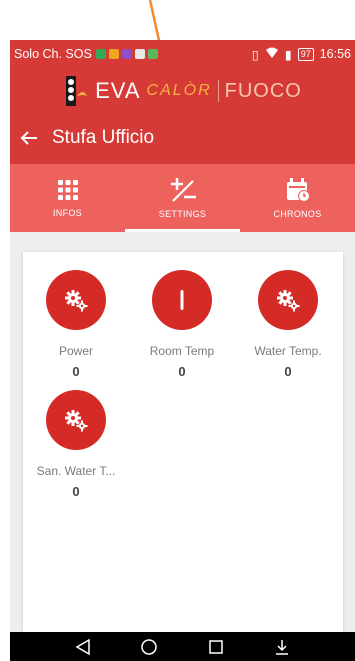 This screenshot has width=355, height=661. I want to click on logo-fuoco-text: FUOCO, so click(263, 90).